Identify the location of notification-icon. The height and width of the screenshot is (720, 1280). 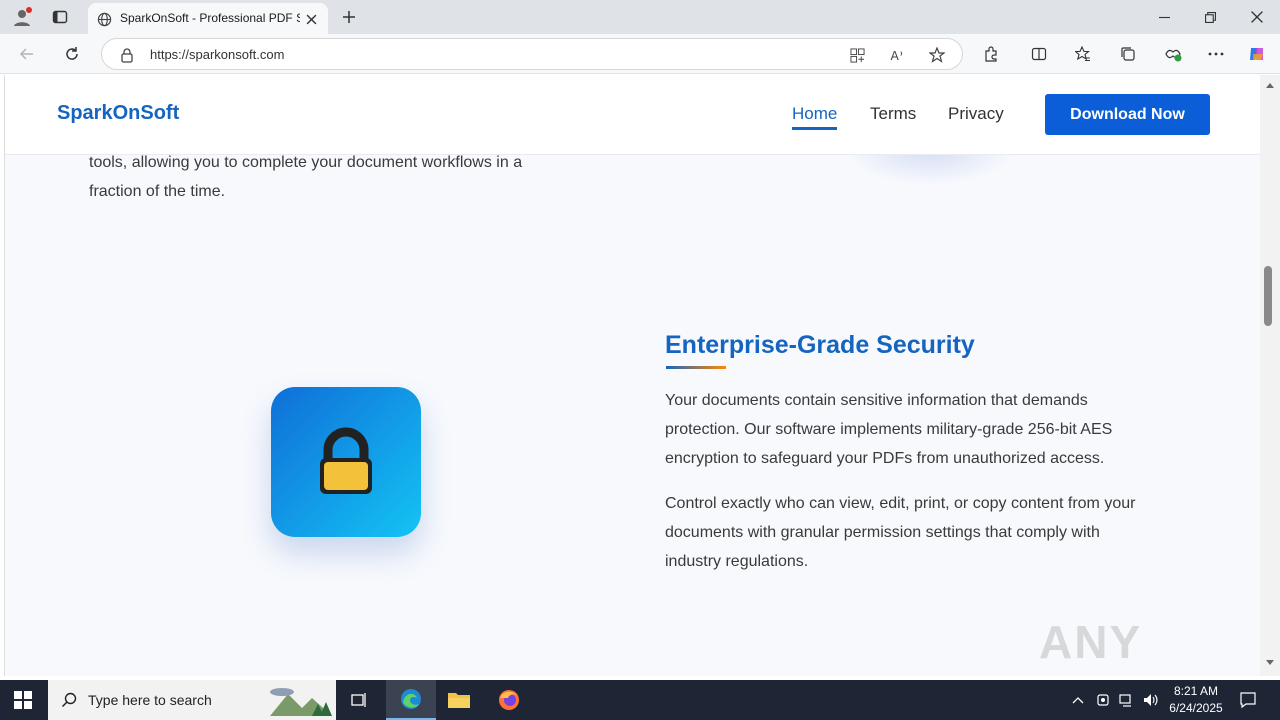
(1248, 700).